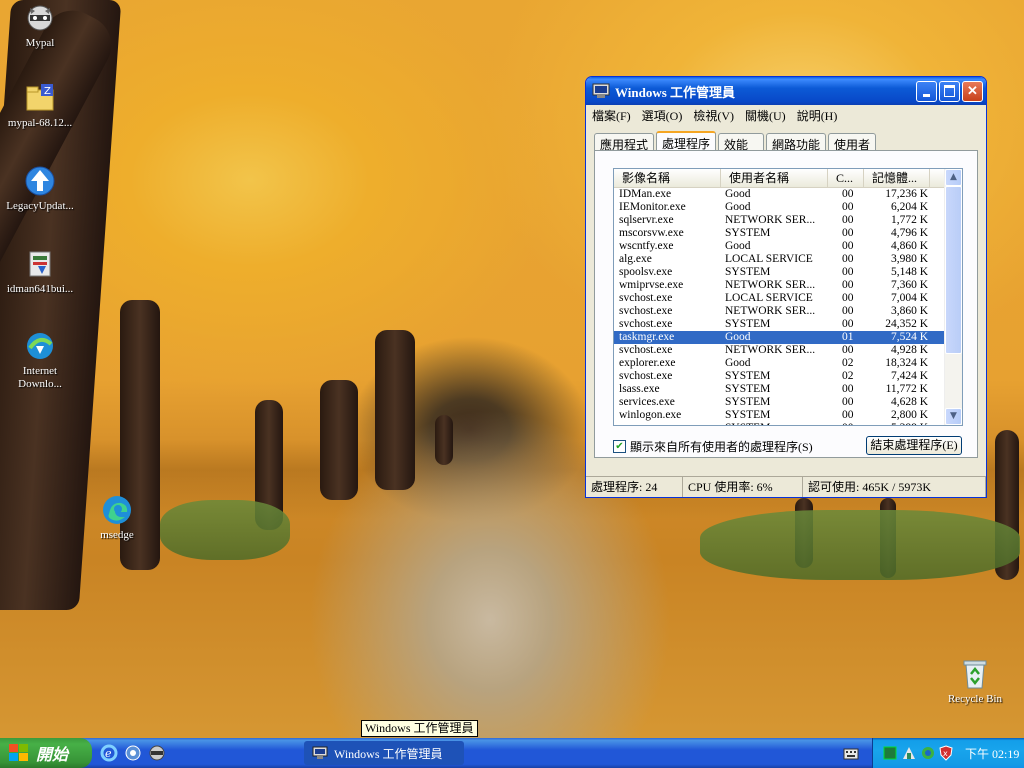  I want to click on process-memory: 7,360 K, so click(909, 285).